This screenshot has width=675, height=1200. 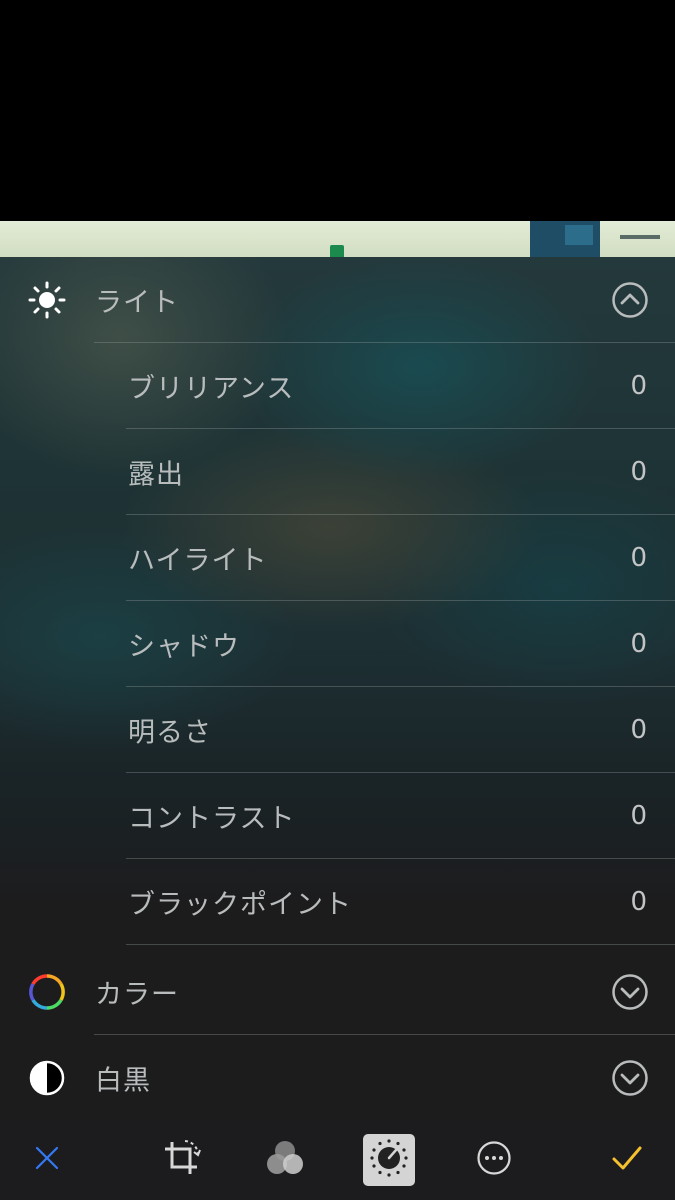 I want to click on color-wheel-icon, so click(x=47, y=992).